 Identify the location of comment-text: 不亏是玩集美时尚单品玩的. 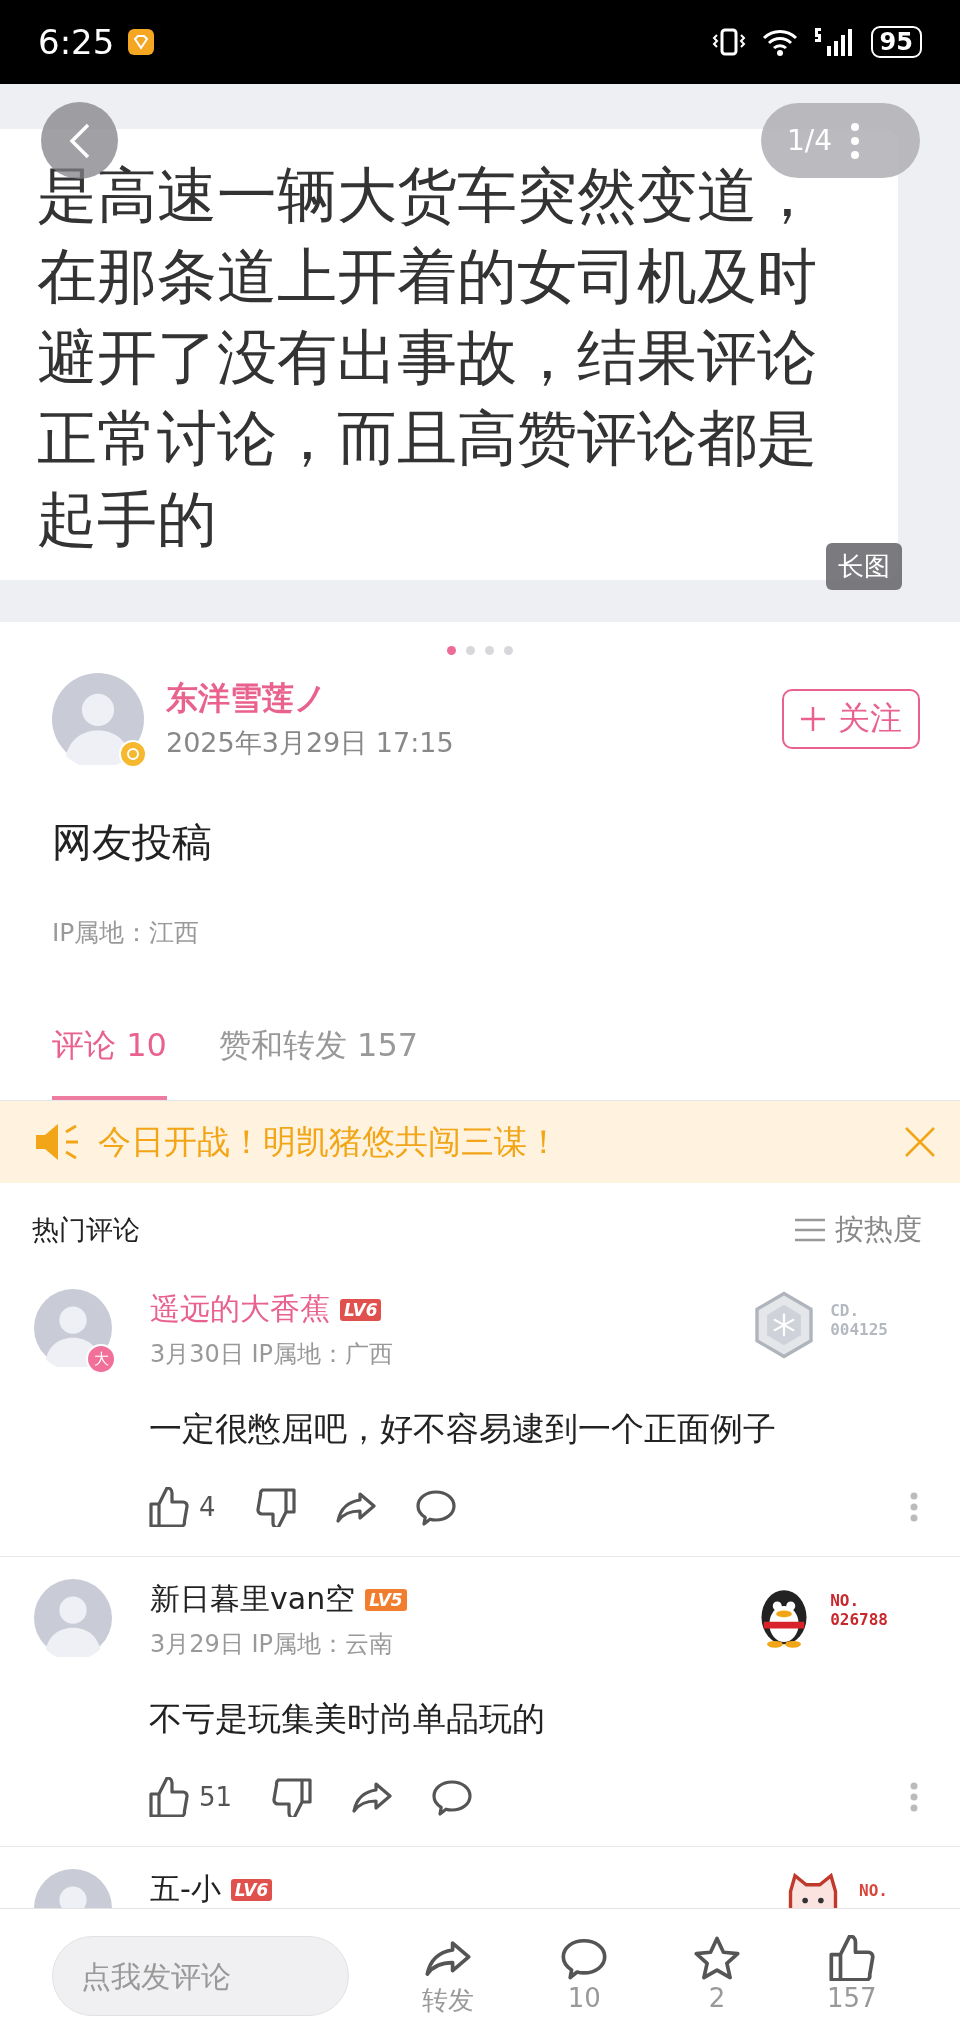
(347, 1719).